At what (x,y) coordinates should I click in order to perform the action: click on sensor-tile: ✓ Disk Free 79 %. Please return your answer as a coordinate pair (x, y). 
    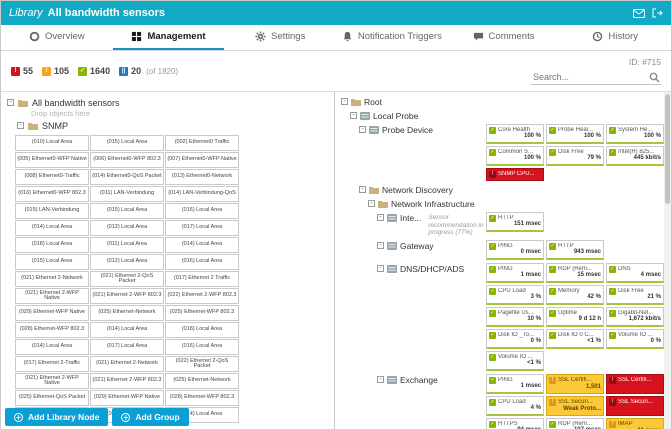
    Looking at the image, I should click on (575, 156).